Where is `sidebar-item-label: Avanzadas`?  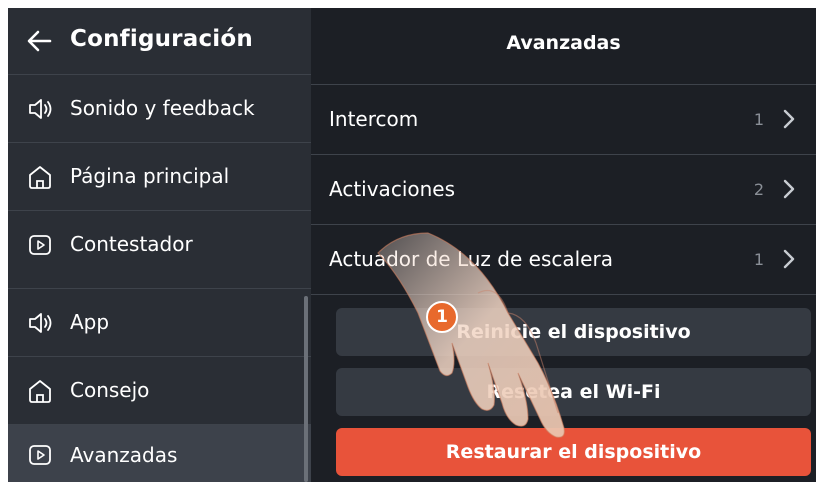 sidebar-item-label: Avanzadas is located at coordinates (124, 455).